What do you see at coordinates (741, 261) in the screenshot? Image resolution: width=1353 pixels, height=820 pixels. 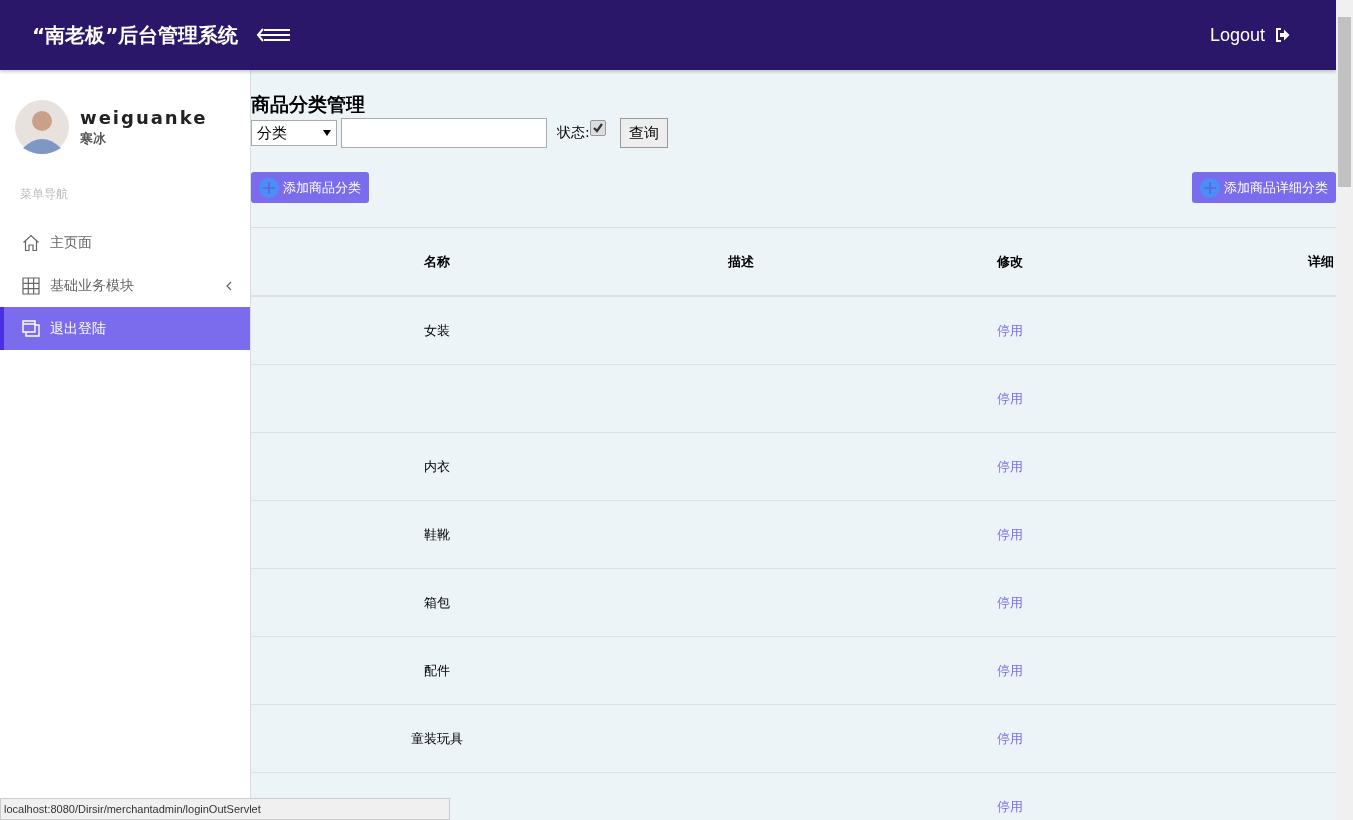 I see `column-header: 描述` at bounding box center [741, 261].